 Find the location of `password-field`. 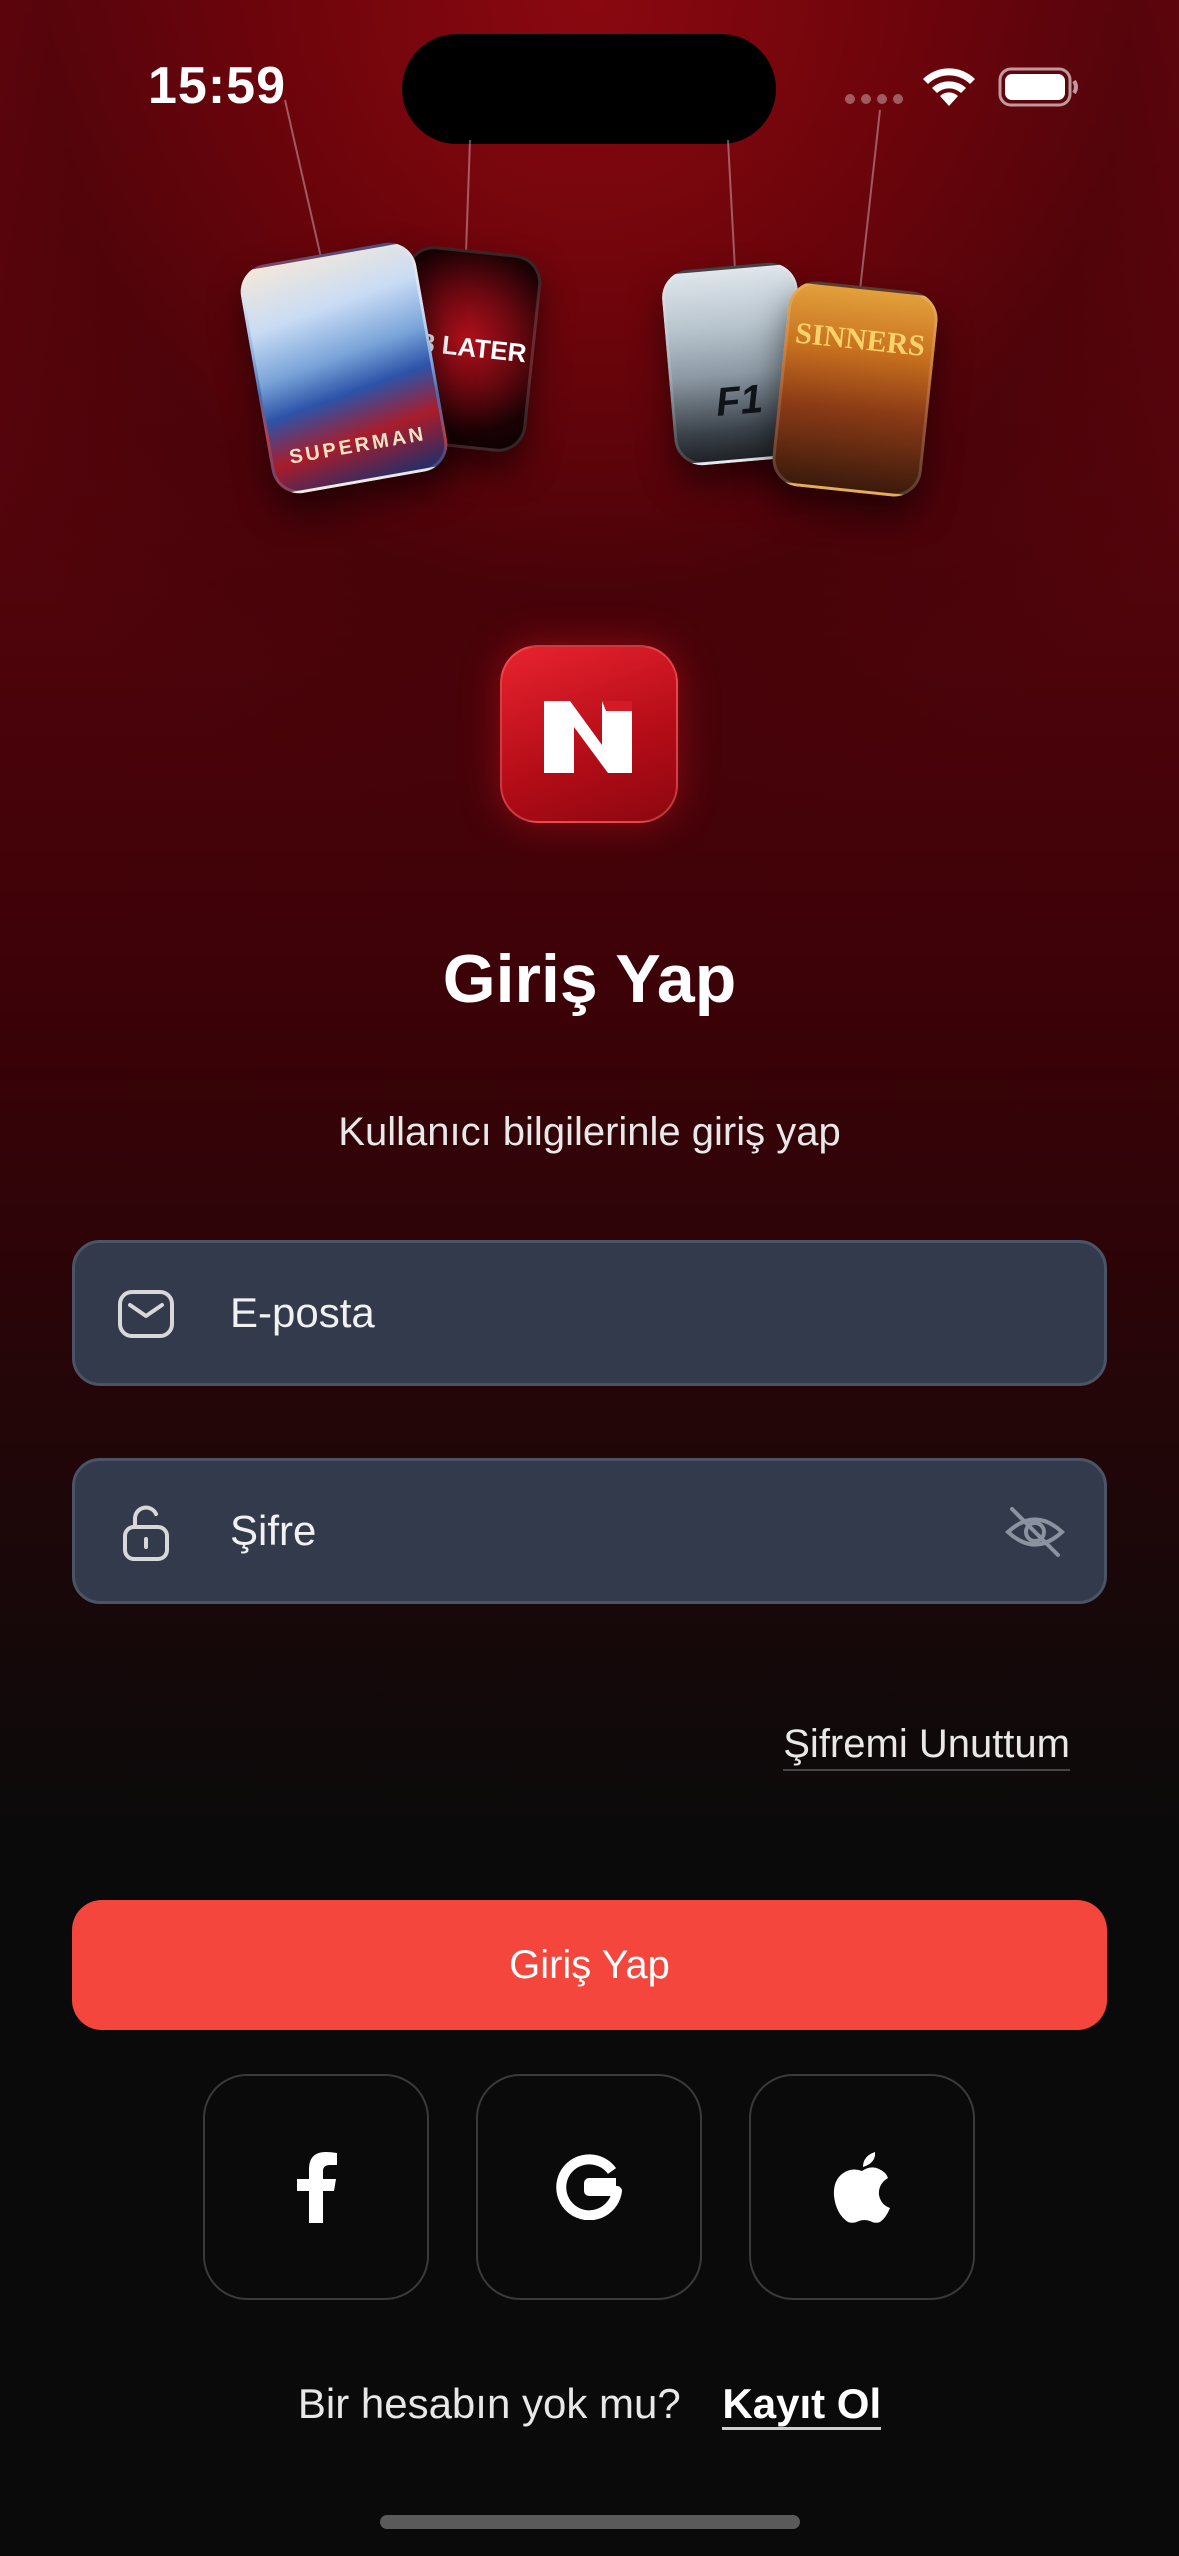

password-field is located at coordinates (589, 1531).